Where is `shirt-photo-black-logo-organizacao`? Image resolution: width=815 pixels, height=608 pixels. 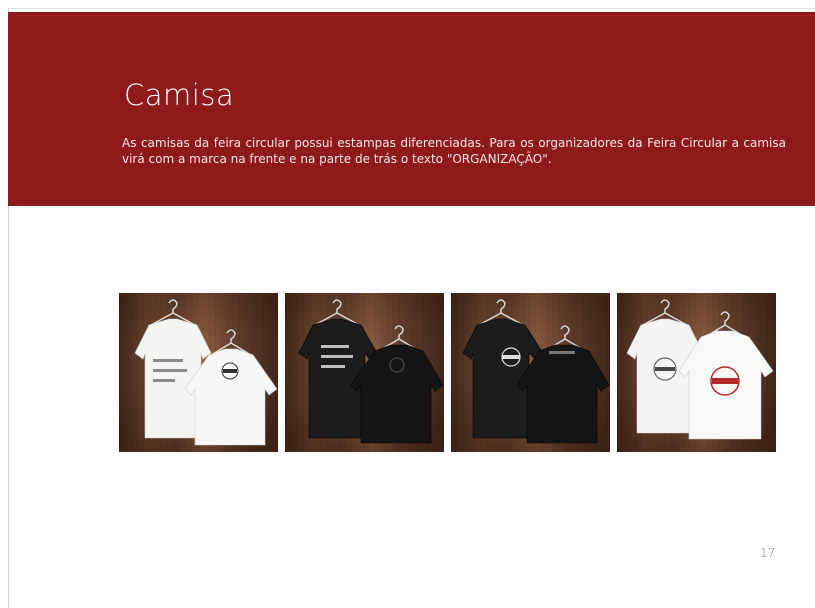 shirt-photo-black-logo-organizacao is located at coordinates (530, 372).